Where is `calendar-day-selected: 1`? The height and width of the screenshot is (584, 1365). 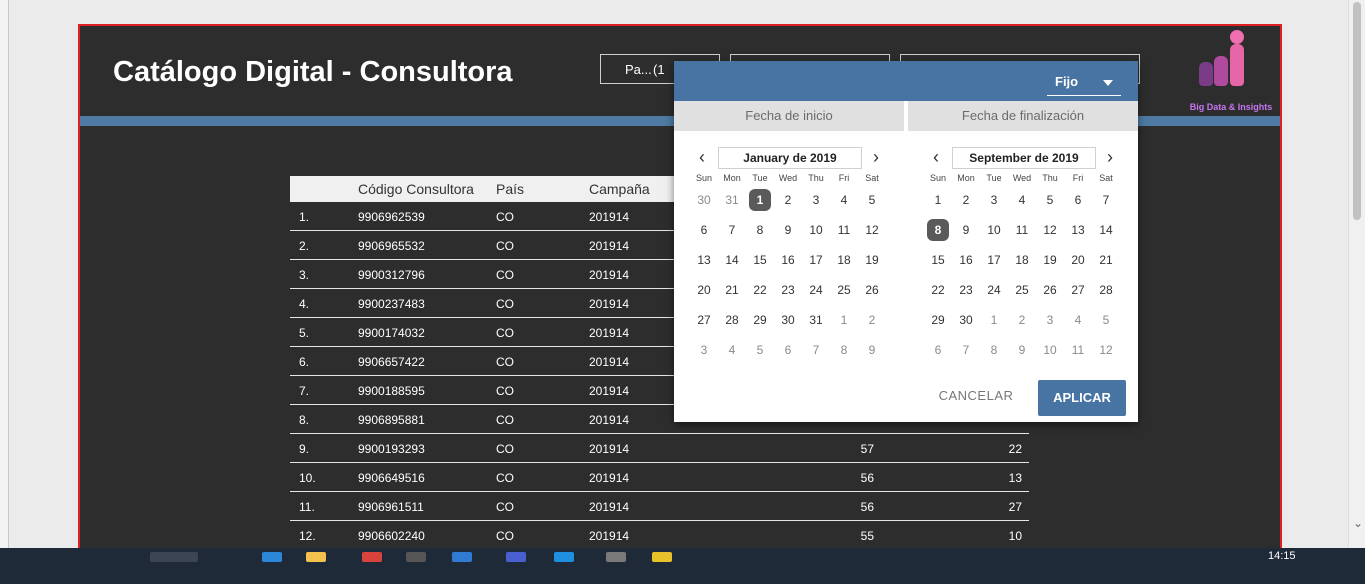
calendar-day-selected: 1 is located at coordinates (760, 200).